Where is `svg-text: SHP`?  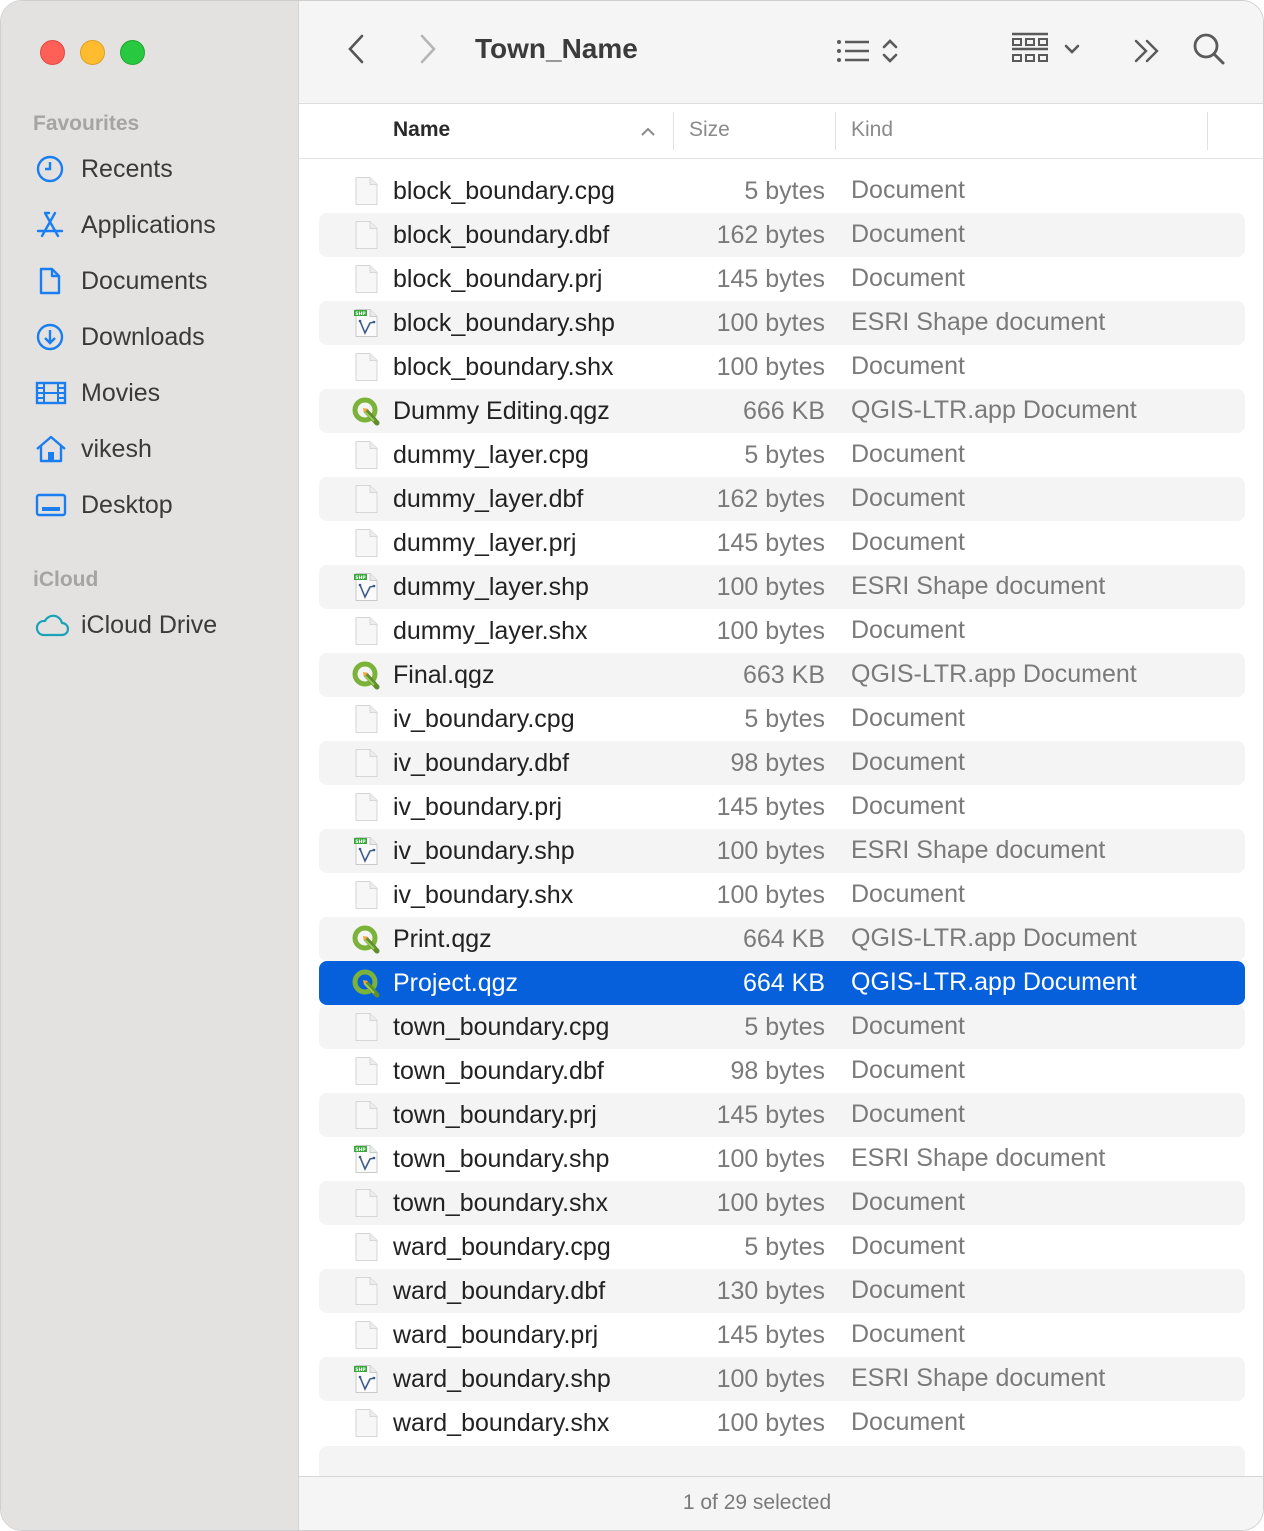 svg-text: SHP is located at coordinates (360, 1150).